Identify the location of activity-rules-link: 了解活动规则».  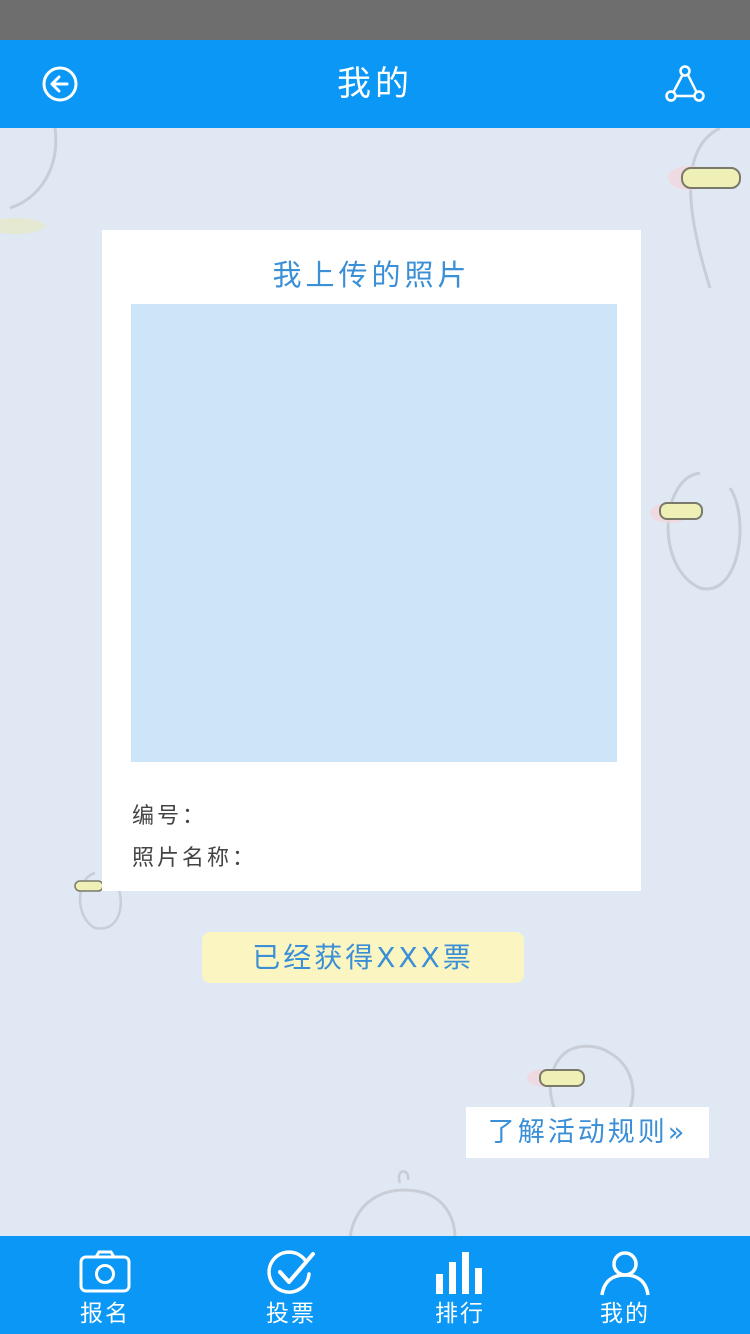
(587, 1132).